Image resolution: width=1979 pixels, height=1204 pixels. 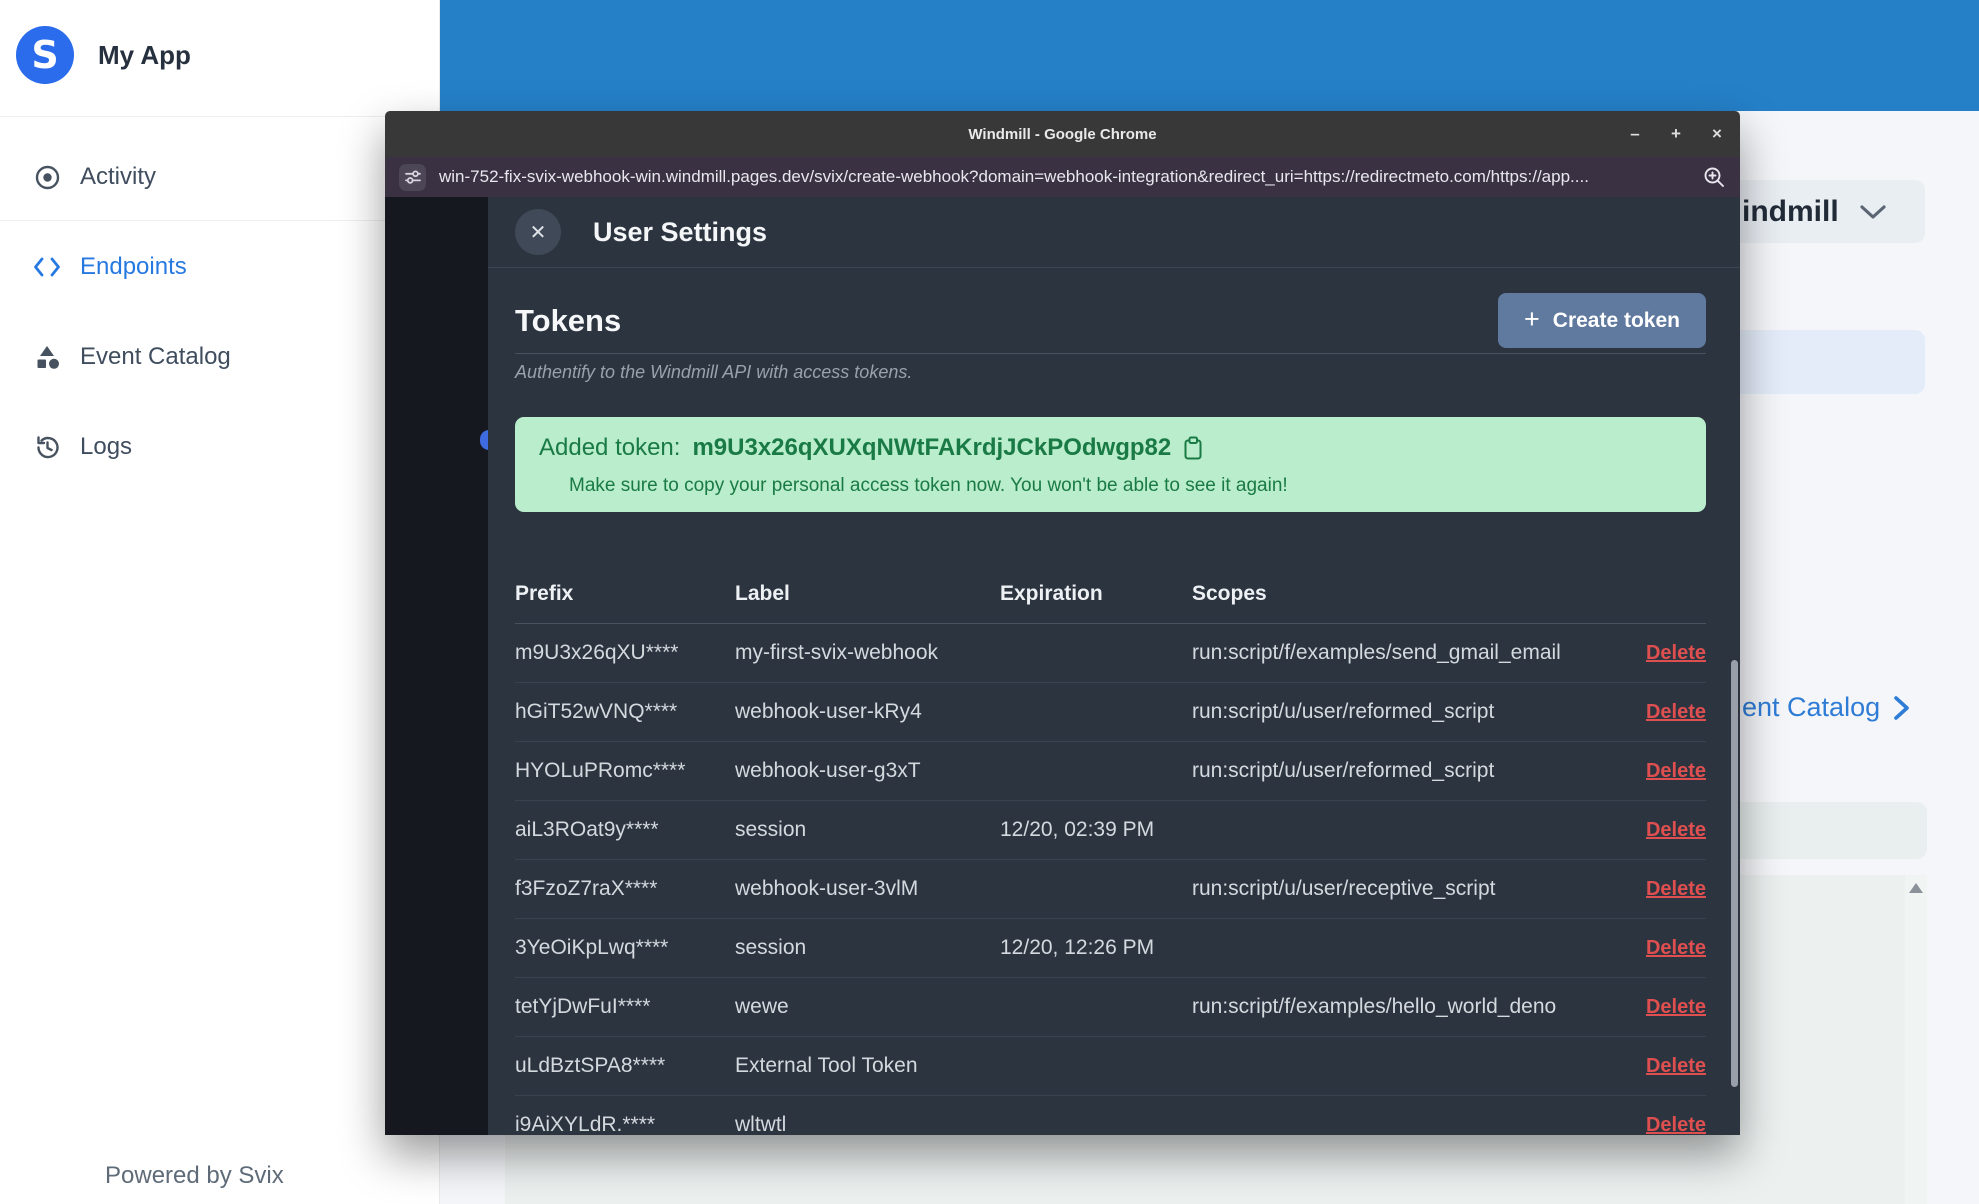 What do you see at coordinates (1209, 55) in the screenshot?
I see `topbar: ?` at bounding box center [1209, 55].